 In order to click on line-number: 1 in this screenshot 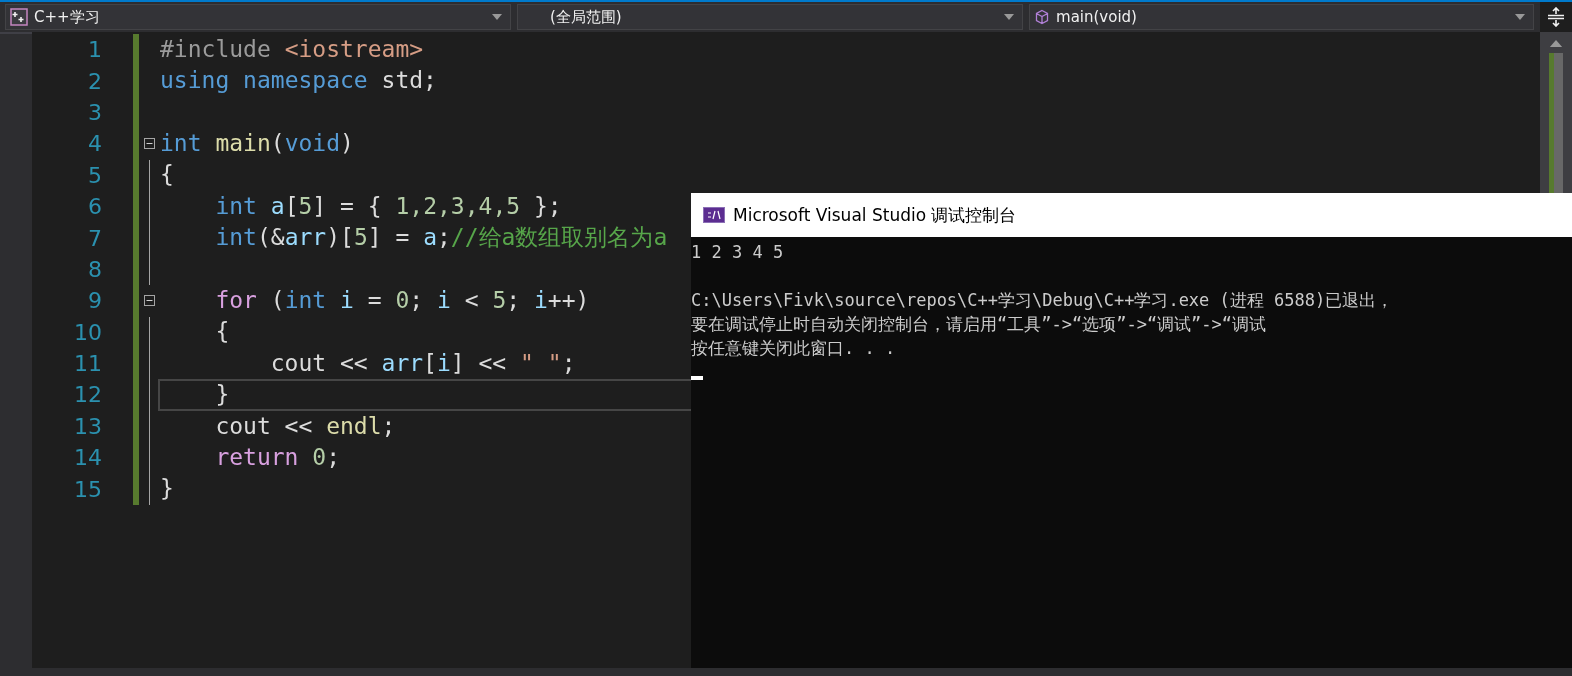, I will do `click(94, 50)`.